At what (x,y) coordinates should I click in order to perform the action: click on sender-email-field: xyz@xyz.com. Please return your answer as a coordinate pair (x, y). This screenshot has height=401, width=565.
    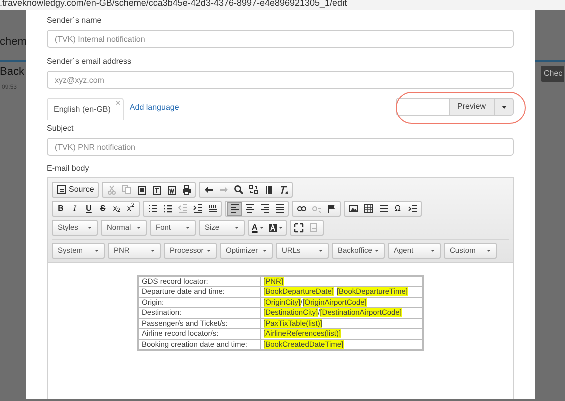
    Looking at the image, I should click on (280, 80).